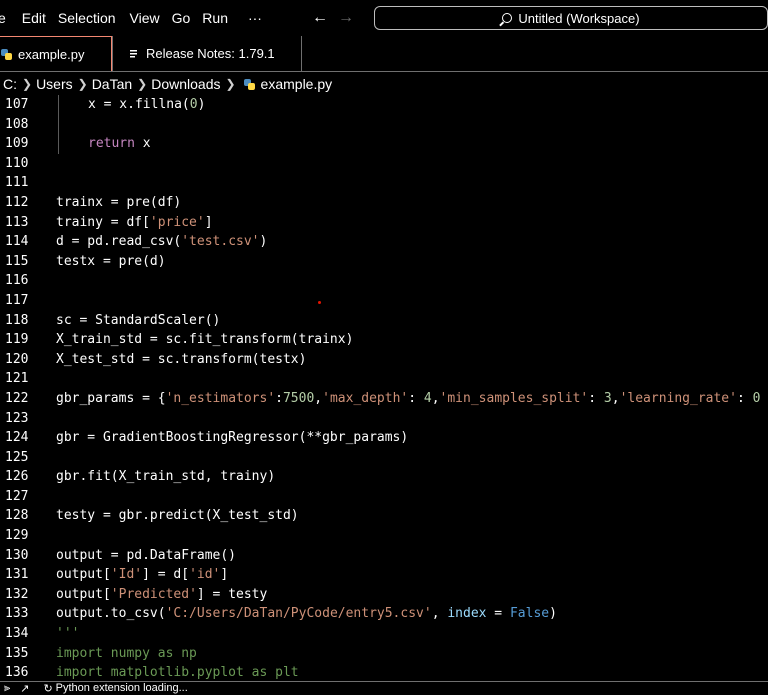  What do you see at coordinates (384, 105) in the screenshot?
I see `code-line: 107 x = x.fillna(0)` at bounding box center [384, 105].